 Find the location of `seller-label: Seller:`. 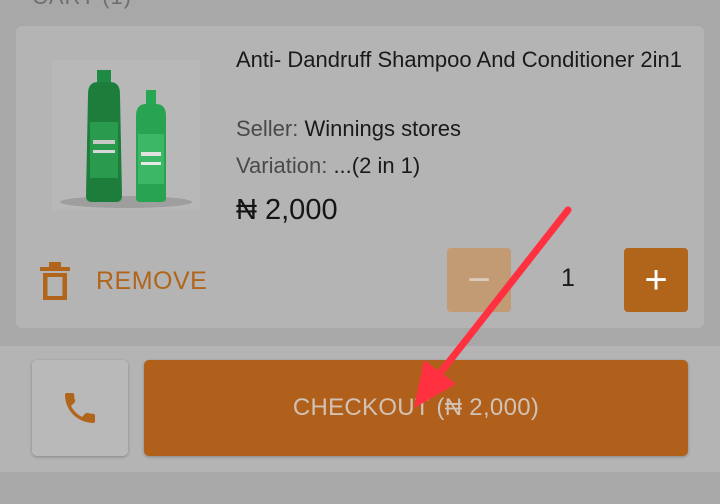

seller-label: Seller: is located at coordinates (267, 128).